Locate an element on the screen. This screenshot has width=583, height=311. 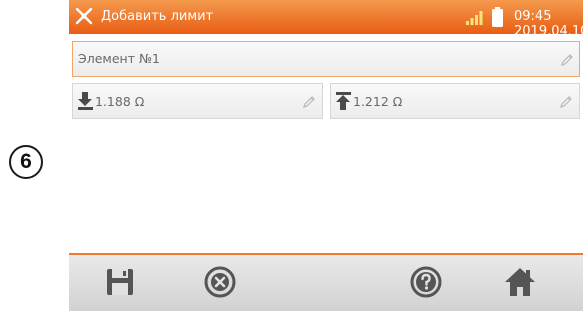
cancel-button is located at coordinates (220, 282).